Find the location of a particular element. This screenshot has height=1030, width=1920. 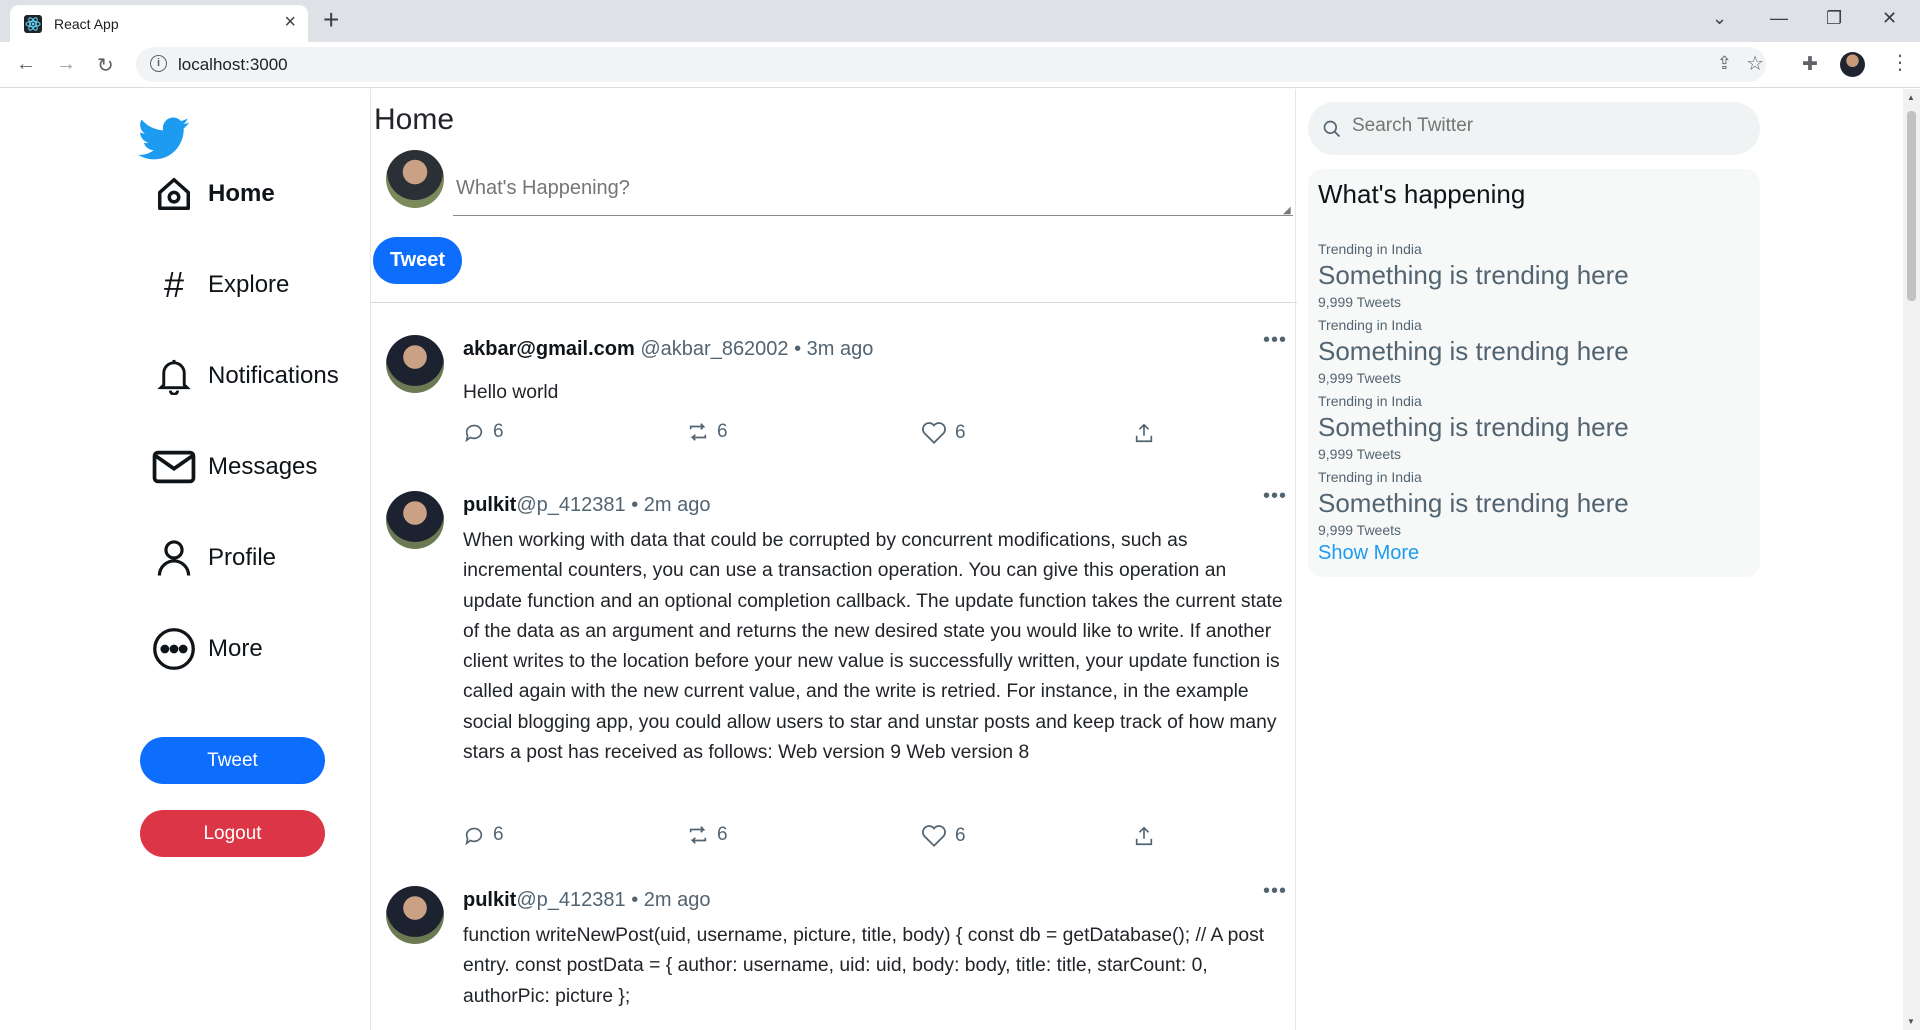

extensions-icon: ✚ is located at coordinates (1810, 64).